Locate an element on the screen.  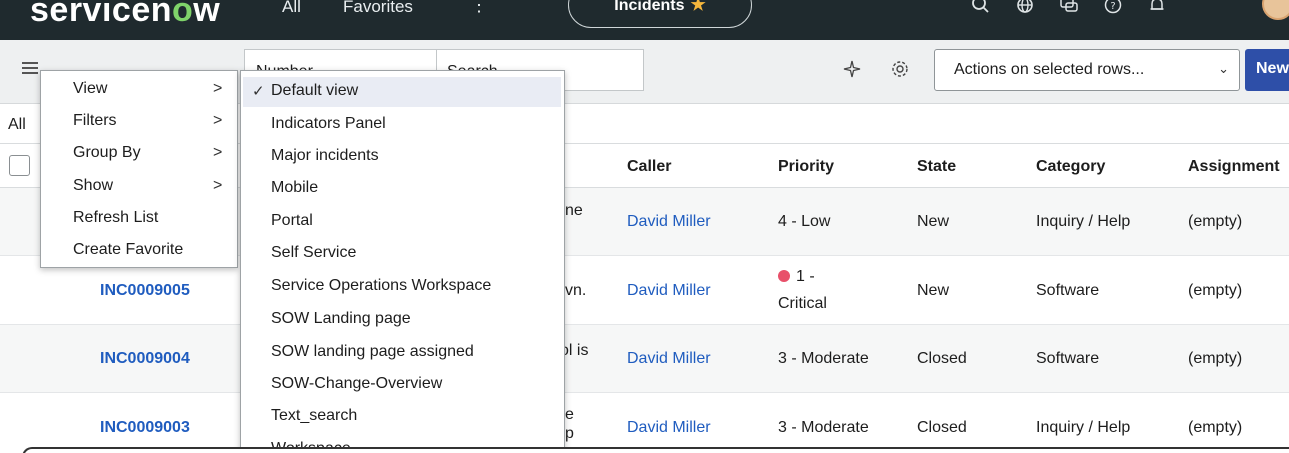
view-option-indicators-panel: Indicators Panel is located at coordinates (328, 124).